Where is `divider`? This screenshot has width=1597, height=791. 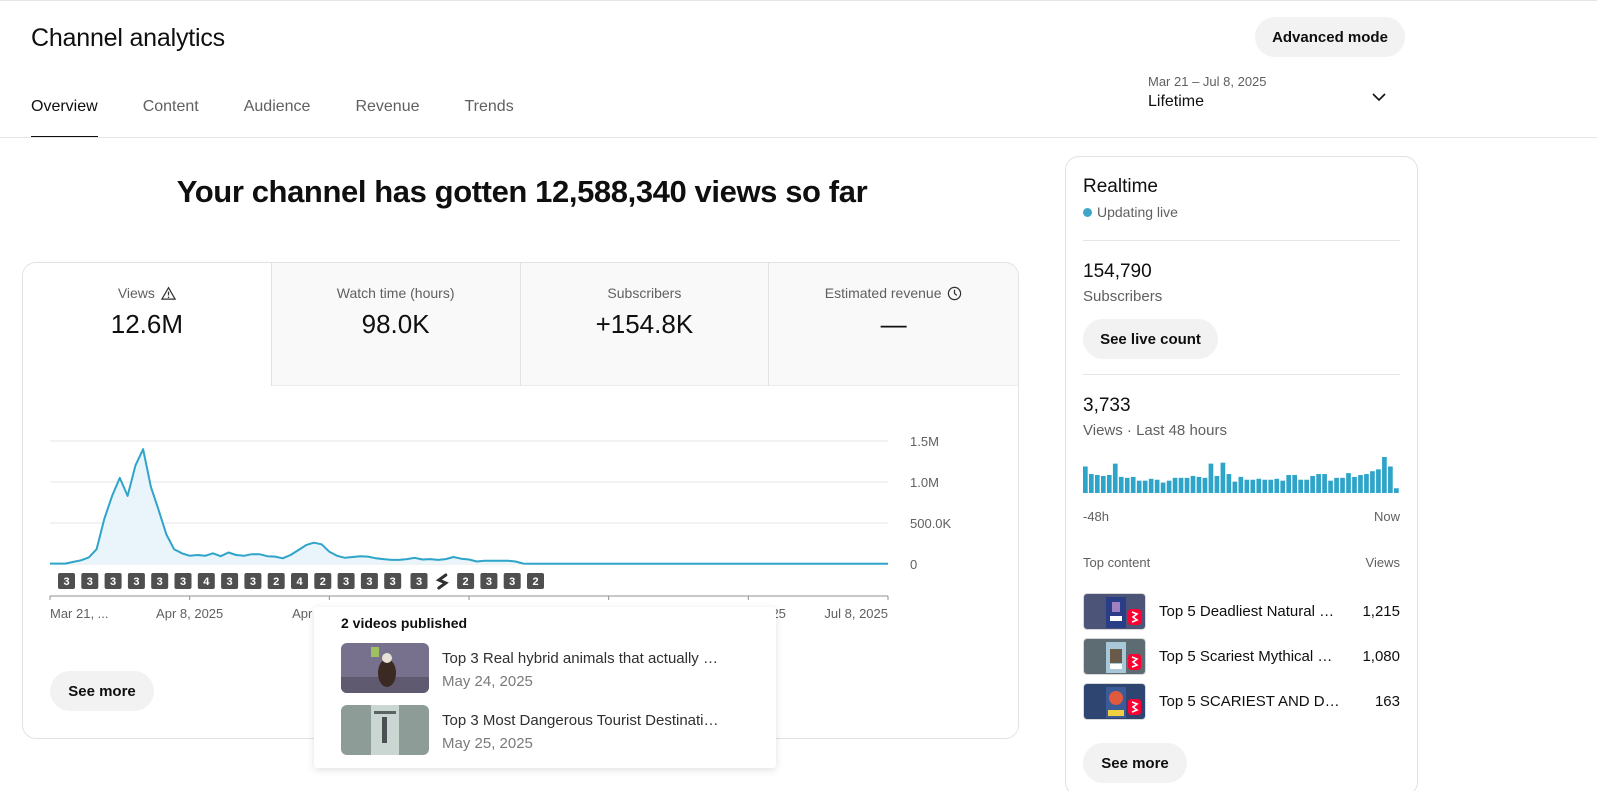
divider is located at coordinates (1241, 240).